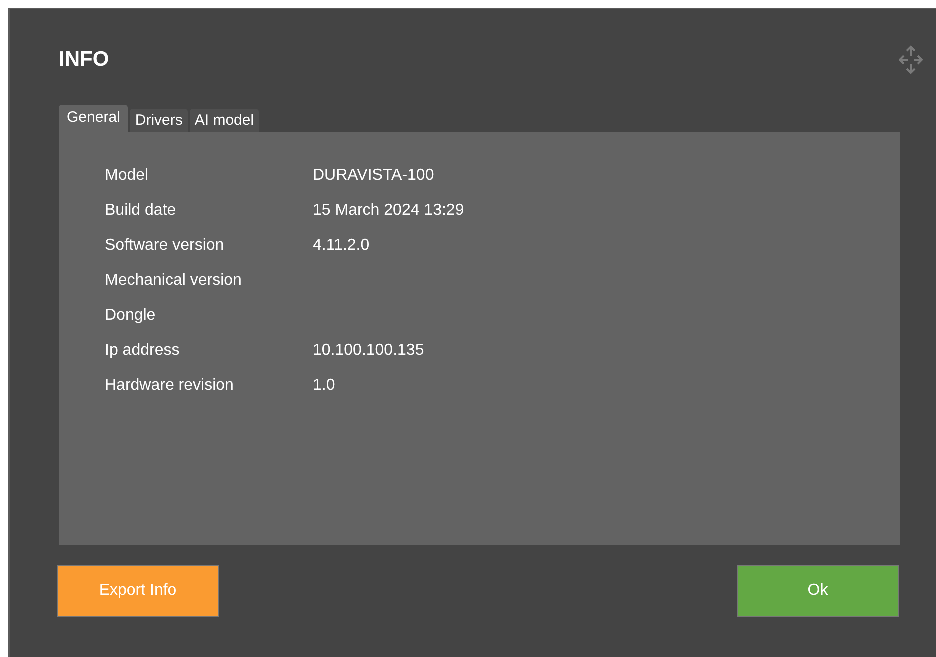 Image resolution: width=936 pixels, height=657 pixels. What do you see at coordinates (324, 386) in the screenshot?
I see `field-value: 1.0` at bounding box center [324, 386].